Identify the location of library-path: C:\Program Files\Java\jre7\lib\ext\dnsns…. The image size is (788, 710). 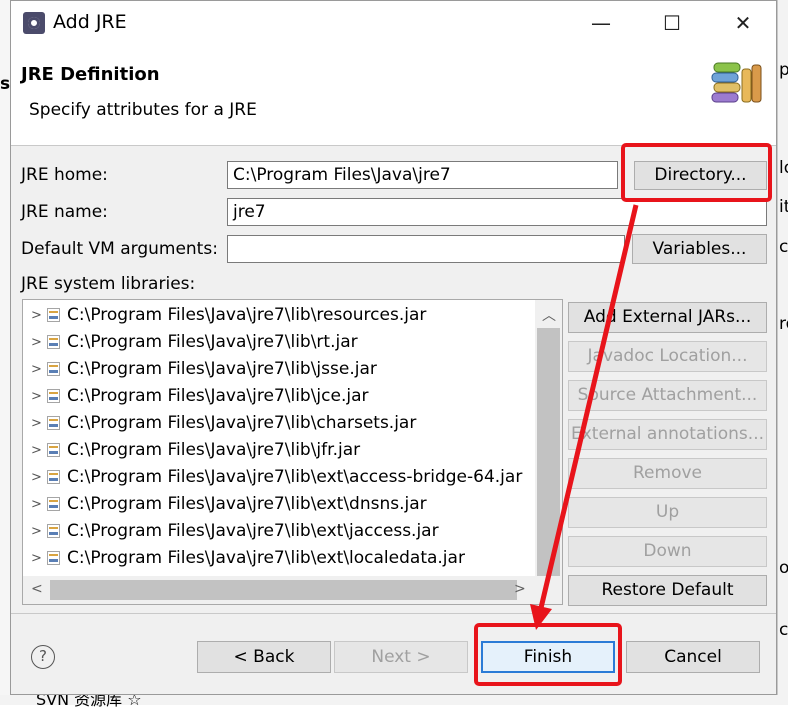
(247, 504).